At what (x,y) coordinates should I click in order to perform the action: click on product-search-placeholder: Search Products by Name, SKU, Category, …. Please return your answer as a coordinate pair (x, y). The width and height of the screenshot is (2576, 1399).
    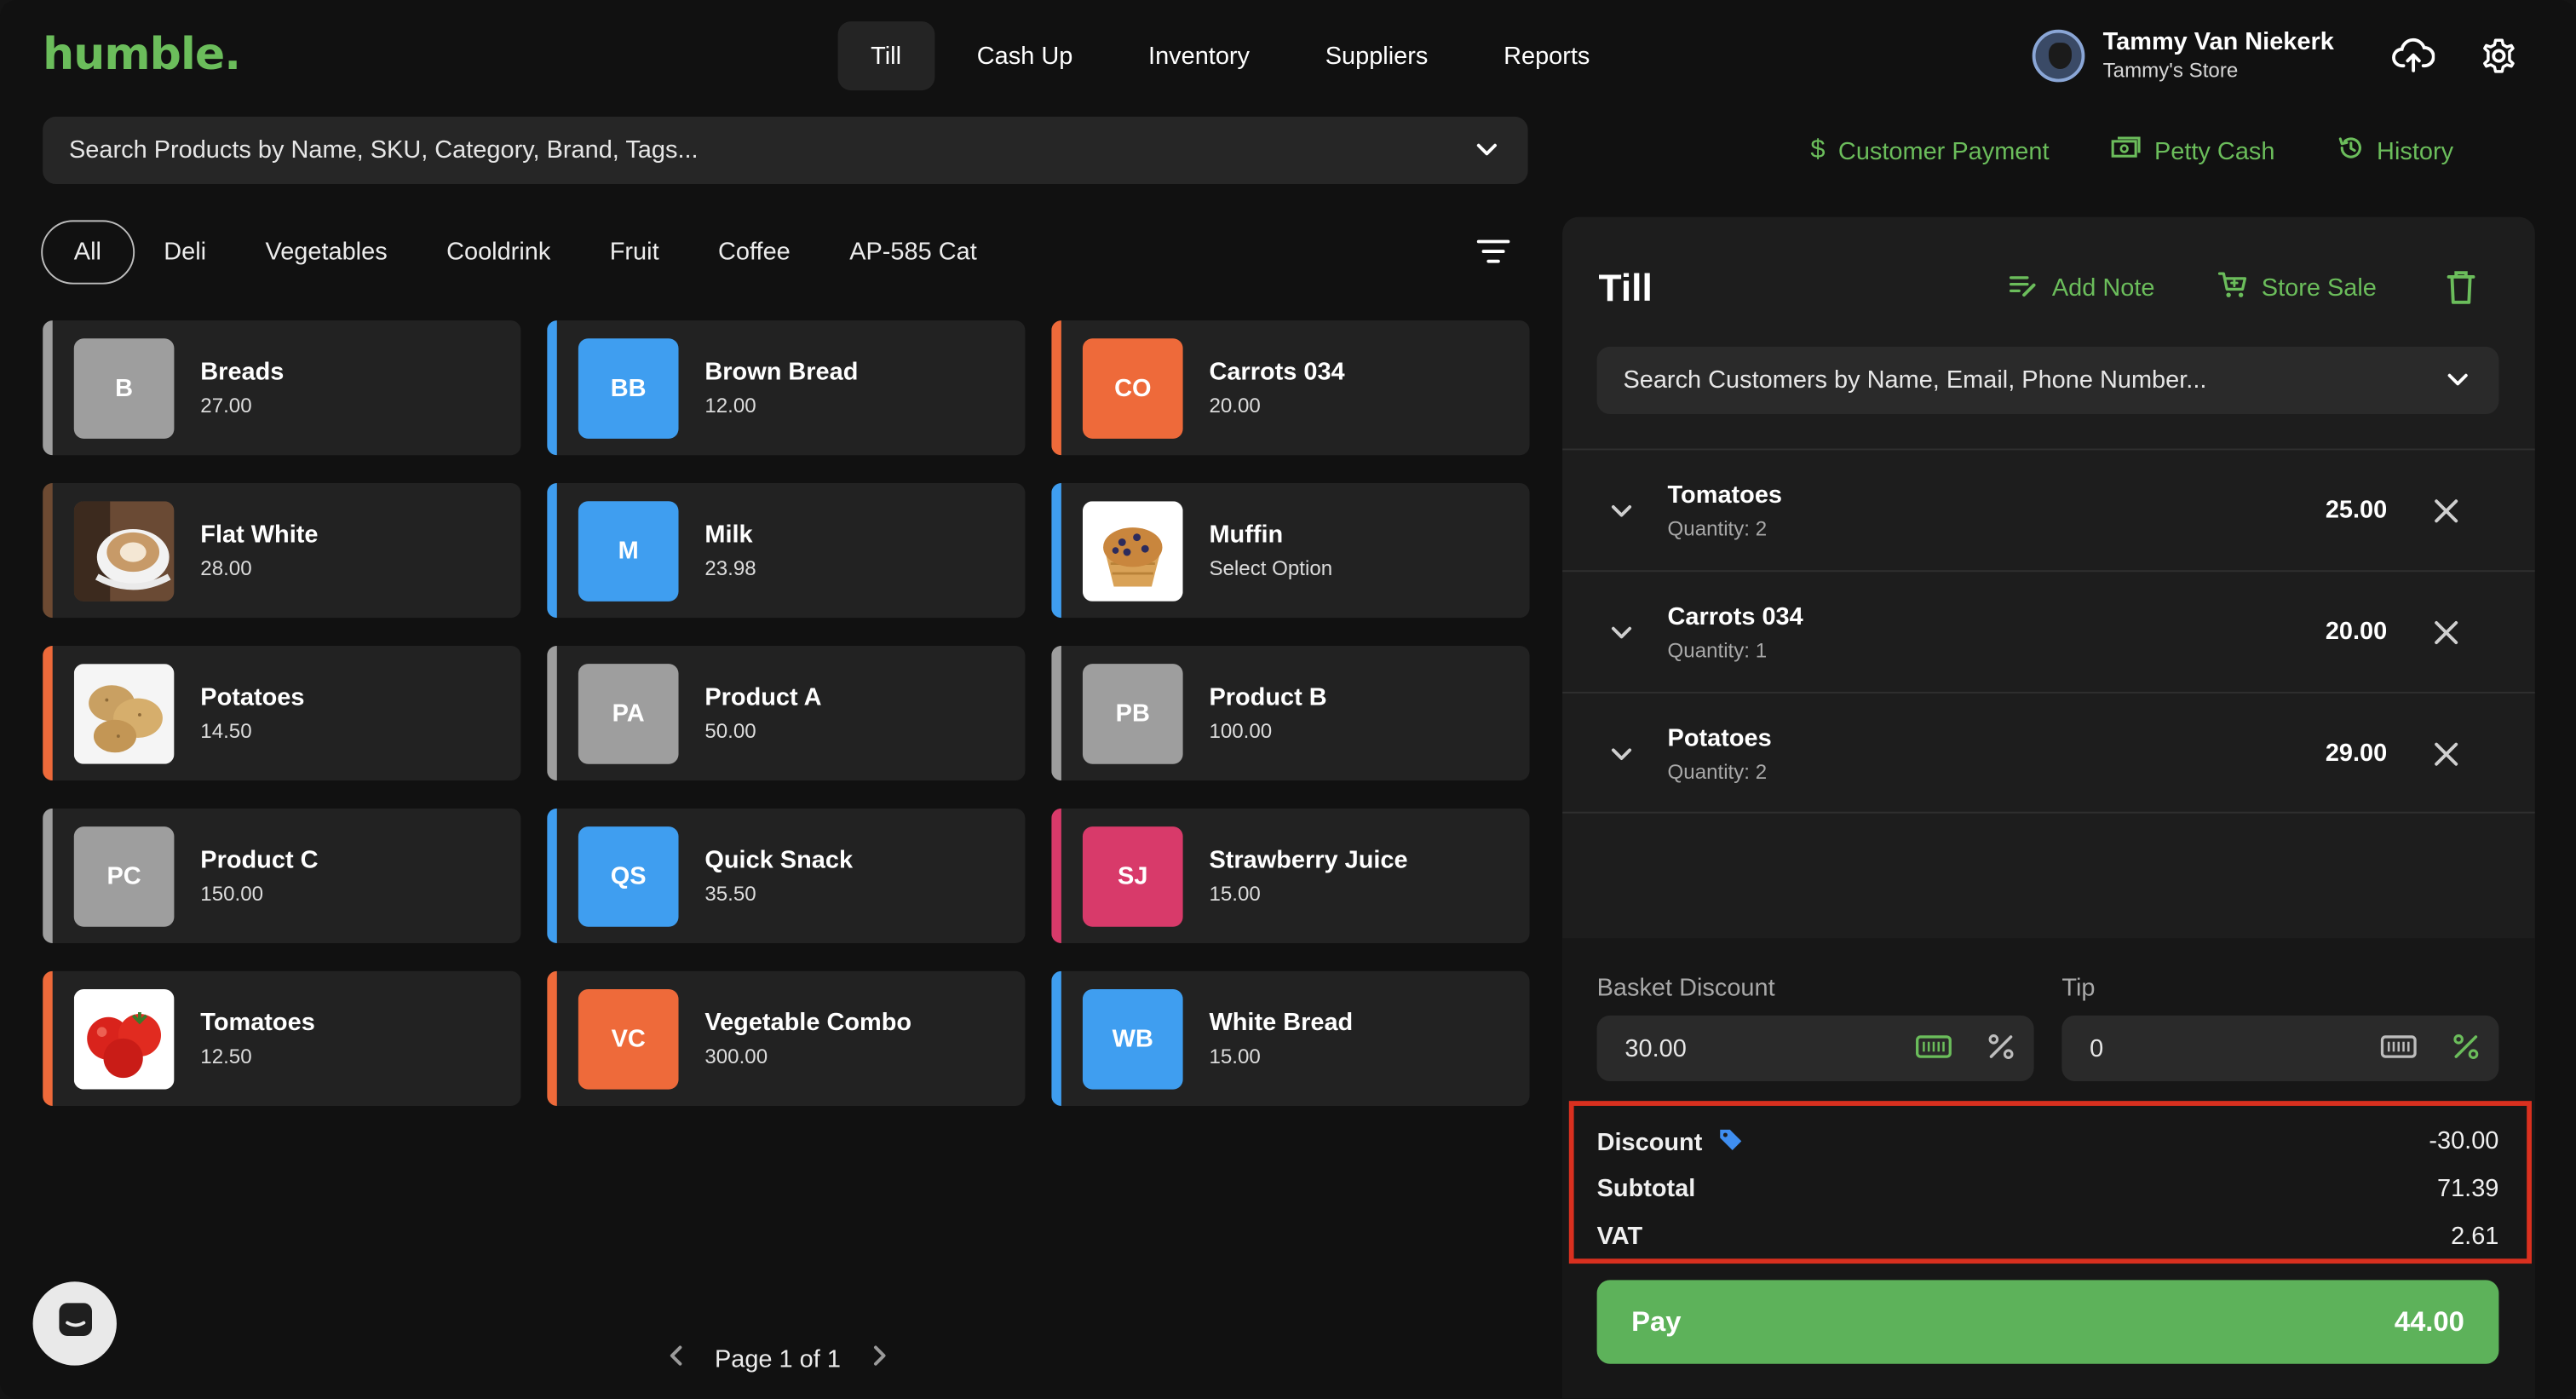
    Looking at the image, I should click on (384, 150).